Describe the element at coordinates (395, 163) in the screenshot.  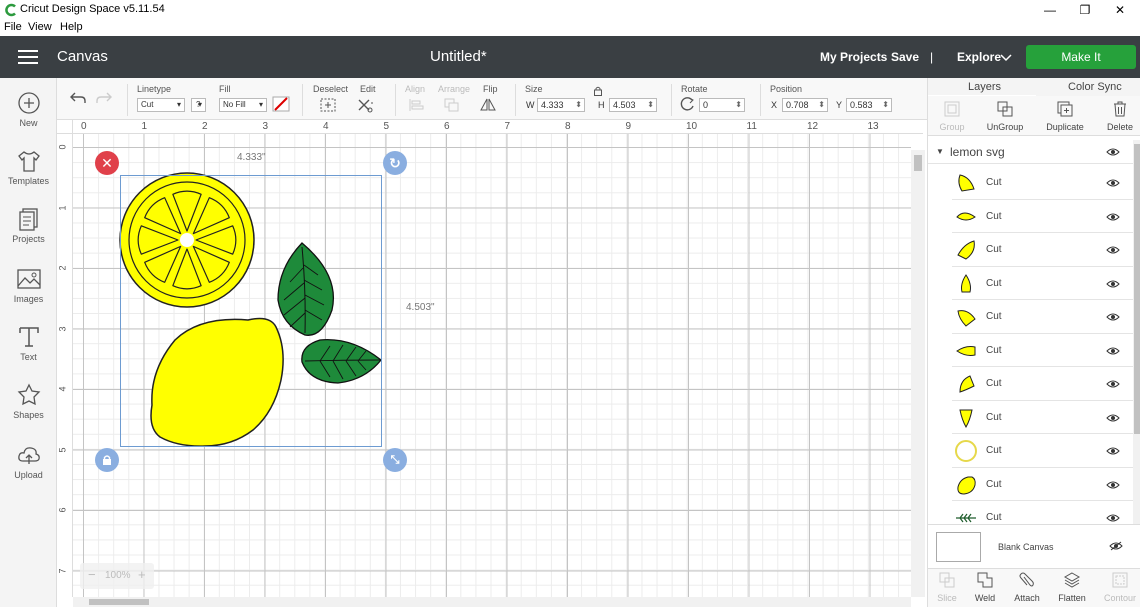
I see `rotate-handle: ↻` at that location.